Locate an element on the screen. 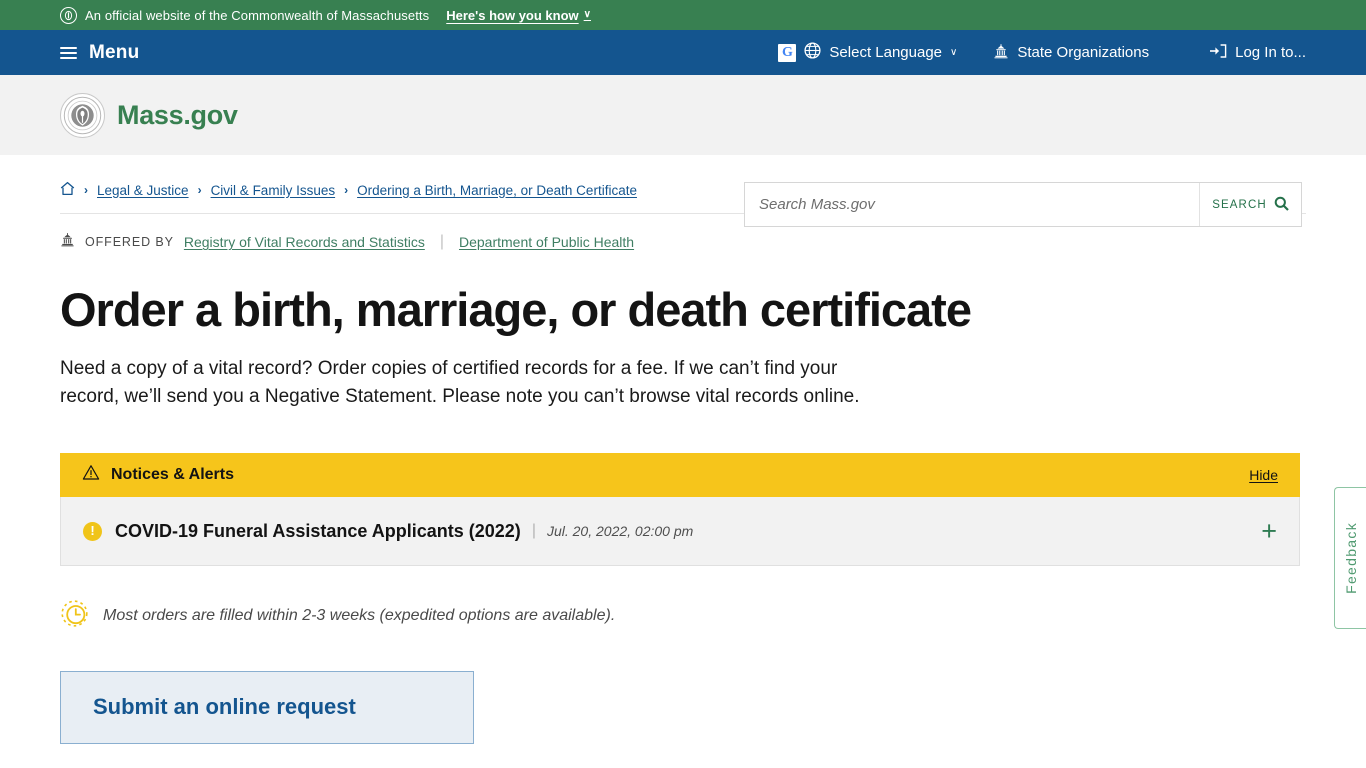 This screenshot has height=768, width=1366. alert-timestamp: Jul. 20, 2022, 02:00 pm is located at coordinates (620, 531).